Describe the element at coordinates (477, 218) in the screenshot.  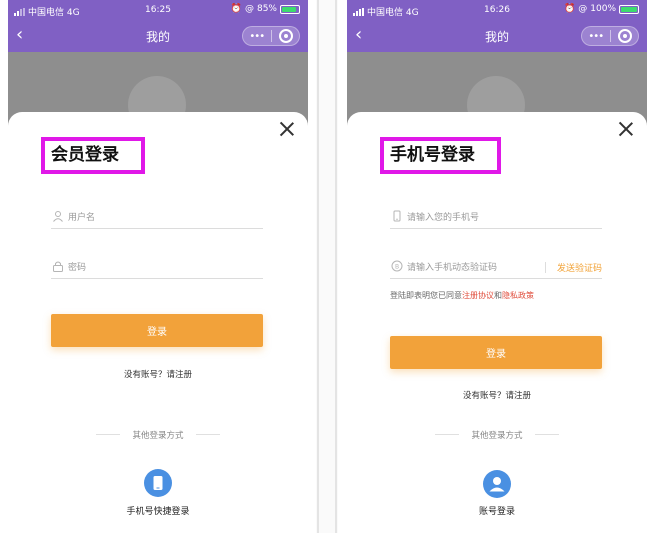
I see `phone-number-input` at that location.